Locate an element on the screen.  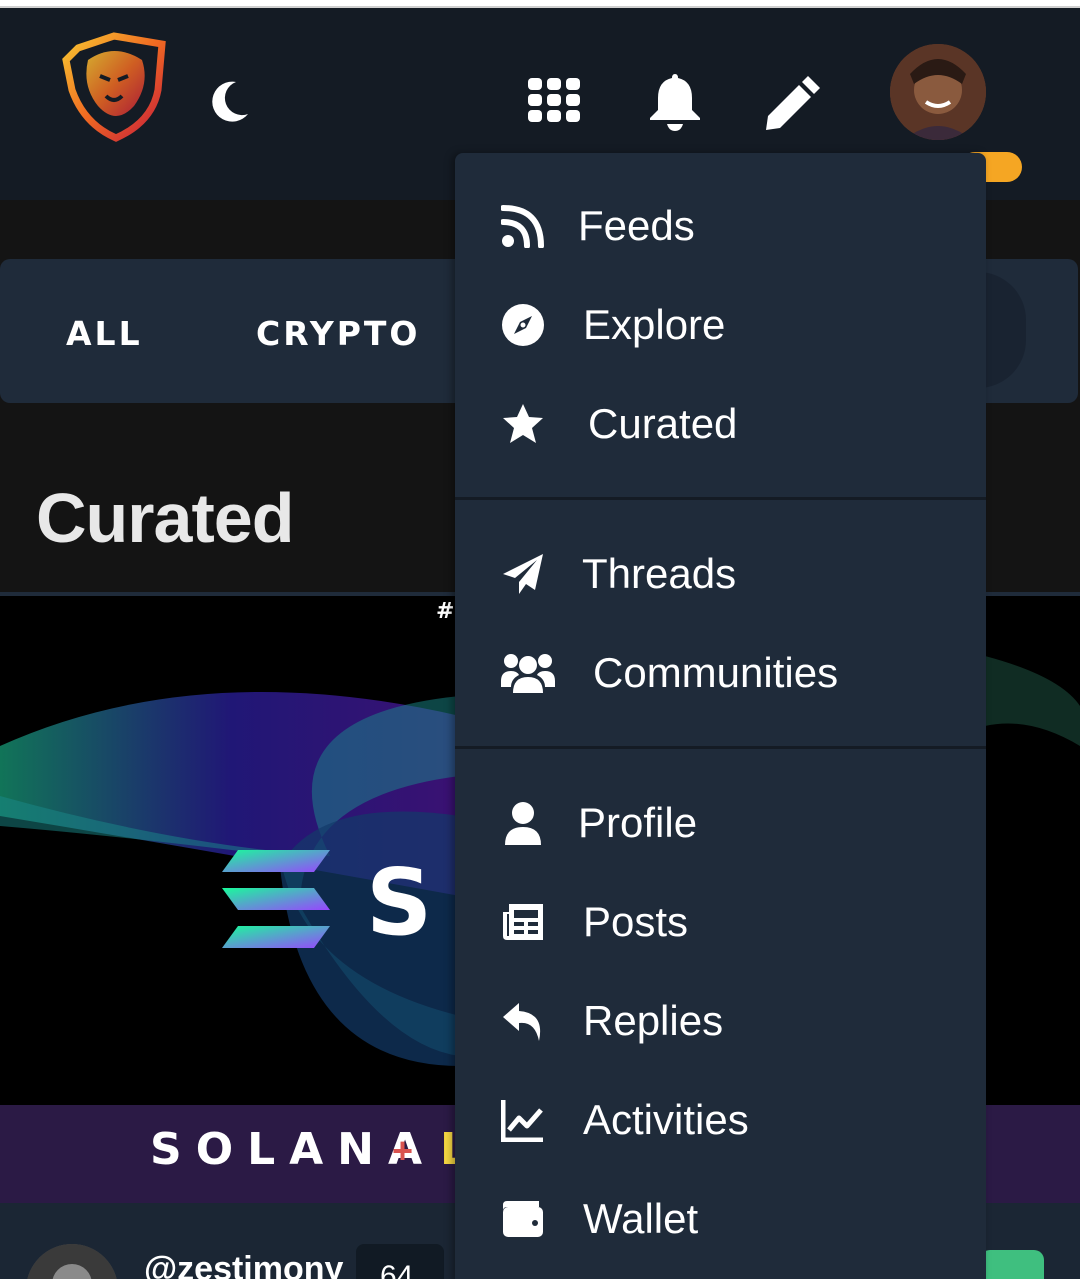
user-icon is located at coordinates (523, 823).